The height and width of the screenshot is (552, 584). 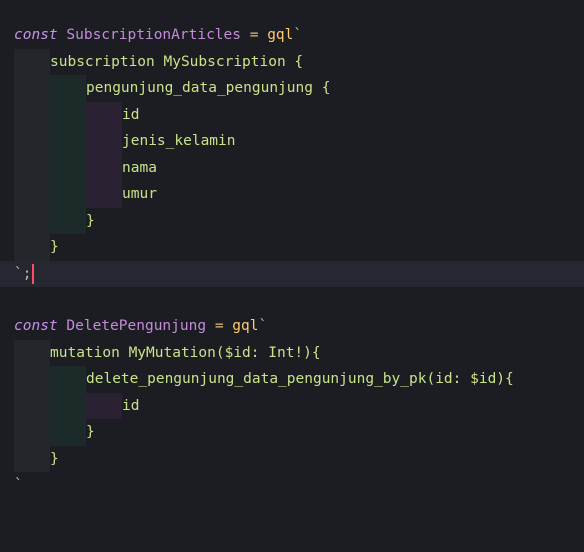 What do you see at coordinates (185, 352) in the screenshot?
I see `gql-line: mutation MyMutation($id: Int!){` at bounding box center [185, 352].